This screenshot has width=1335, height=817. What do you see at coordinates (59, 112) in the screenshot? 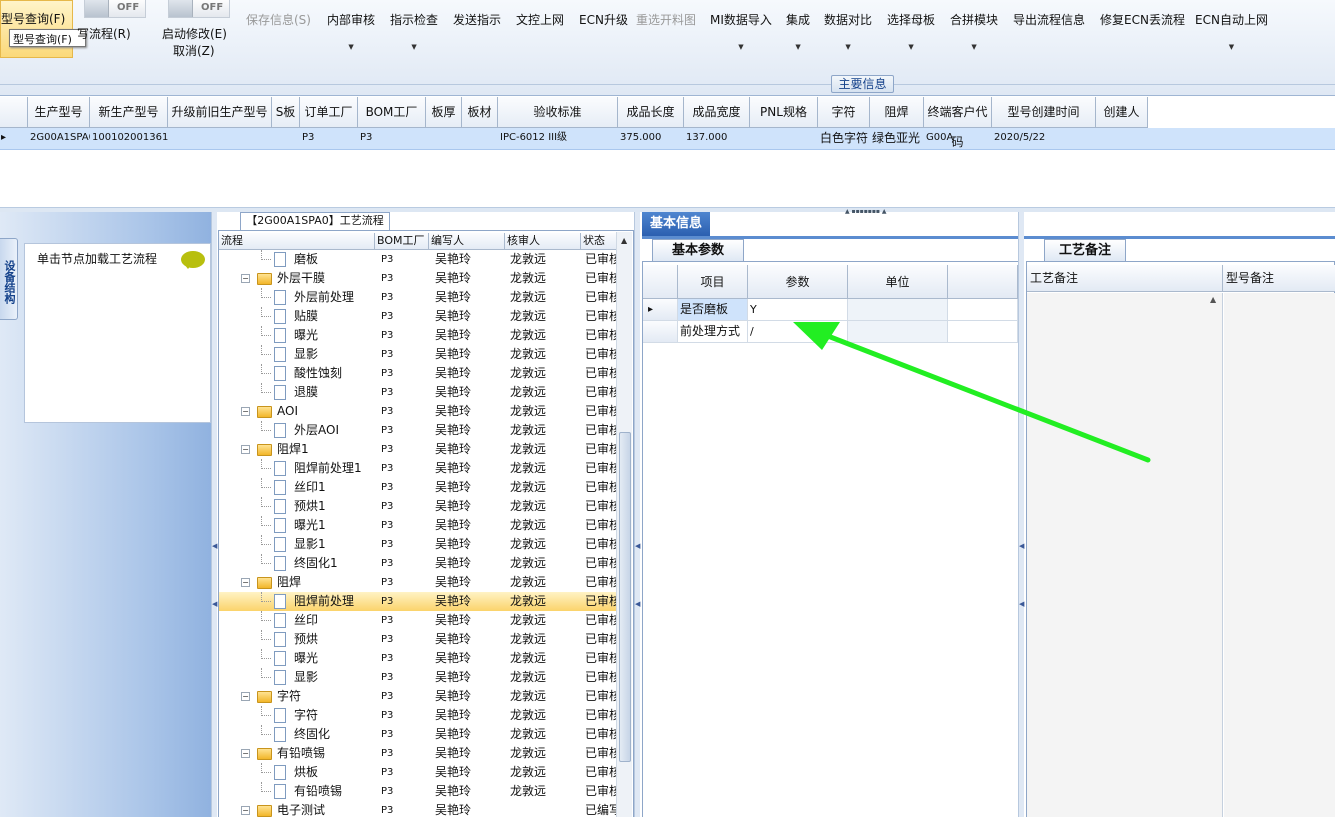
I see `column-header: 生产型号` at bounding box center [59, 112].